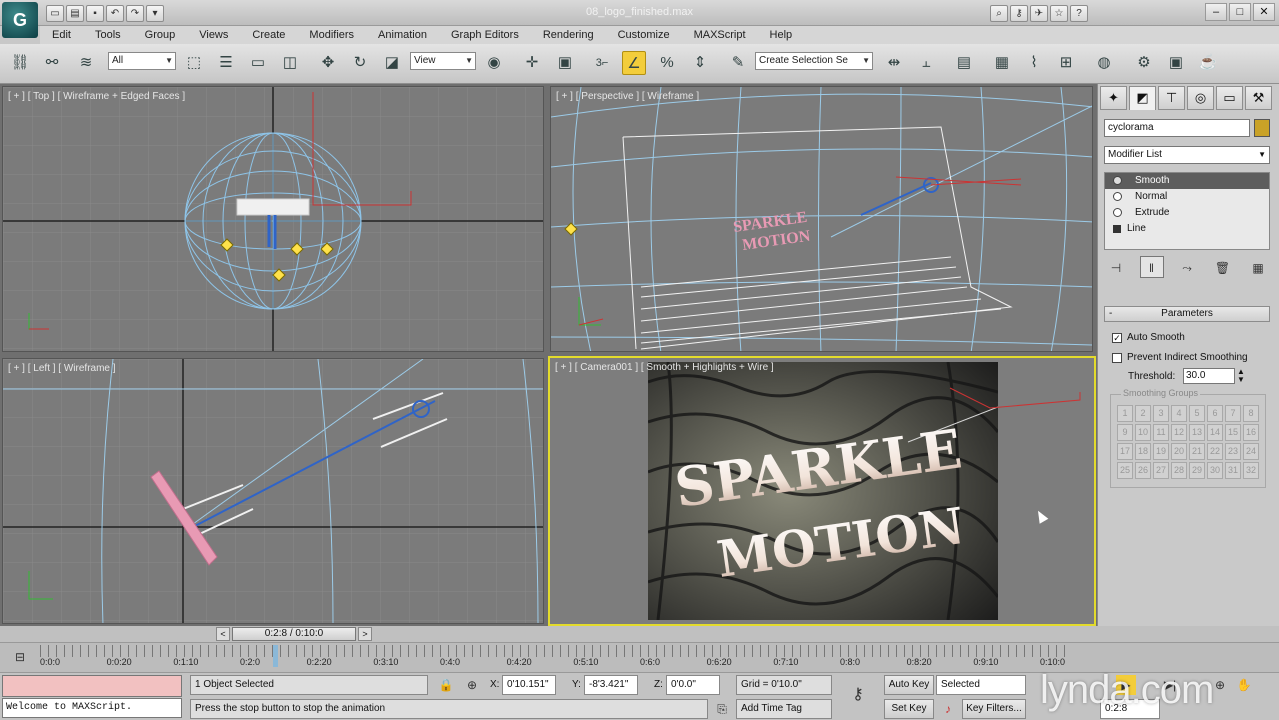  I want to click on smoothing-group-button: 11, so click(1161, 432).